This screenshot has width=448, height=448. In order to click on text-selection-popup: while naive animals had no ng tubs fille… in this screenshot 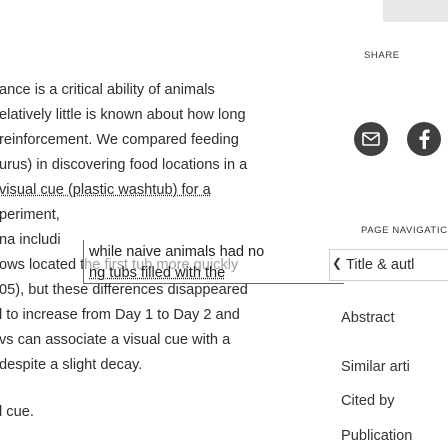, I will do `click(213, 262)`.